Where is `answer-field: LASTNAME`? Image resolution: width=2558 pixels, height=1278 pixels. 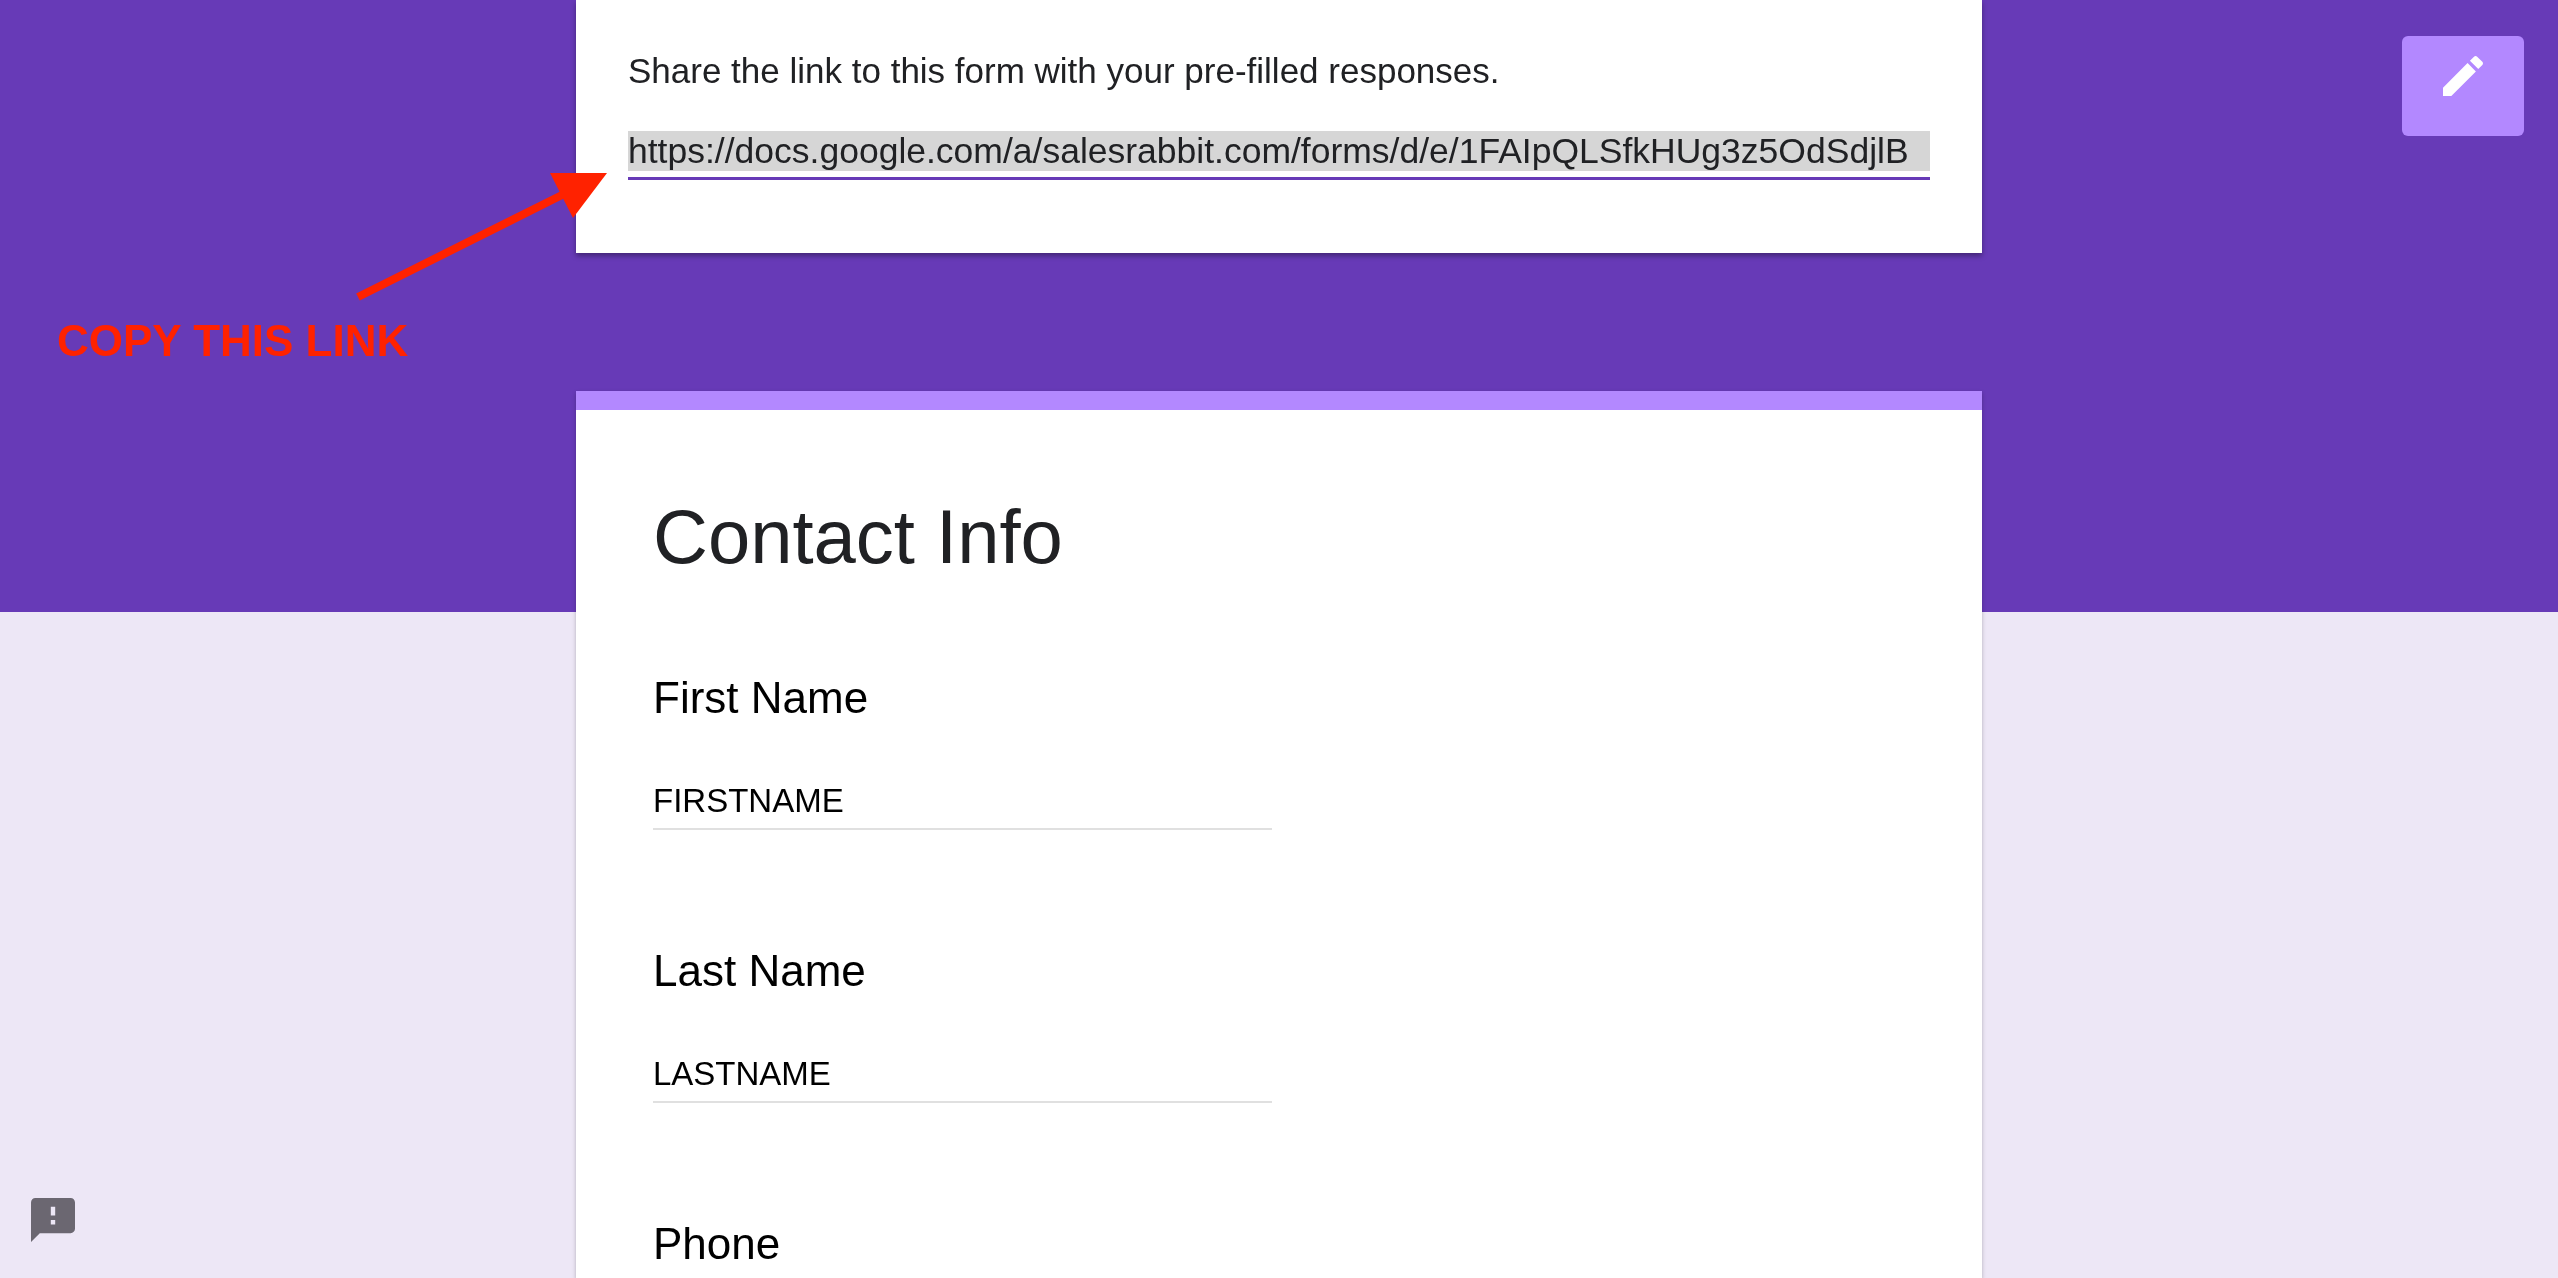
answer-field: LASTNAME is located at coordinates (962, 1078).